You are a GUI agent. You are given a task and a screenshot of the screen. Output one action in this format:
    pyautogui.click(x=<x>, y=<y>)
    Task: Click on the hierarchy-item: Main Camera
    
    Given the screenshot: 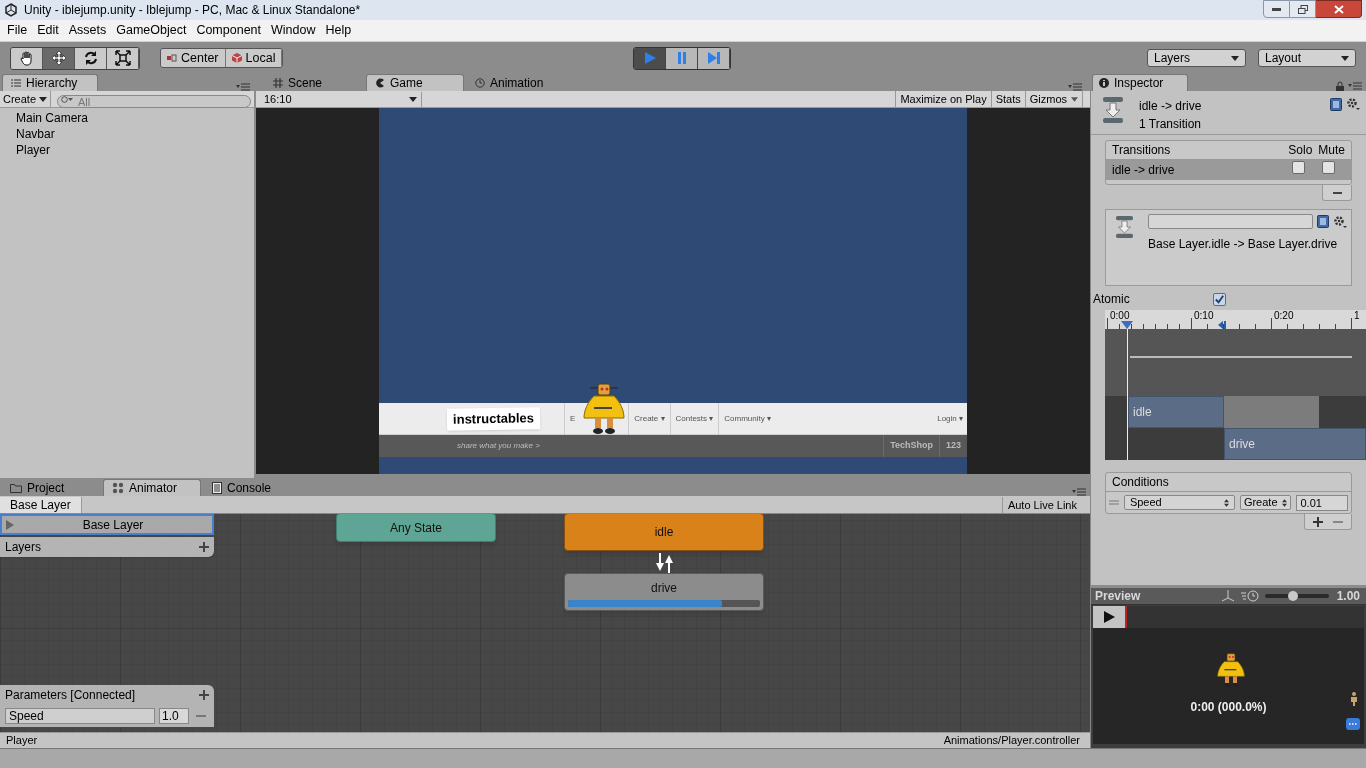 What is the action you would take?
    pyautogui.click(x=127, y=117)
    